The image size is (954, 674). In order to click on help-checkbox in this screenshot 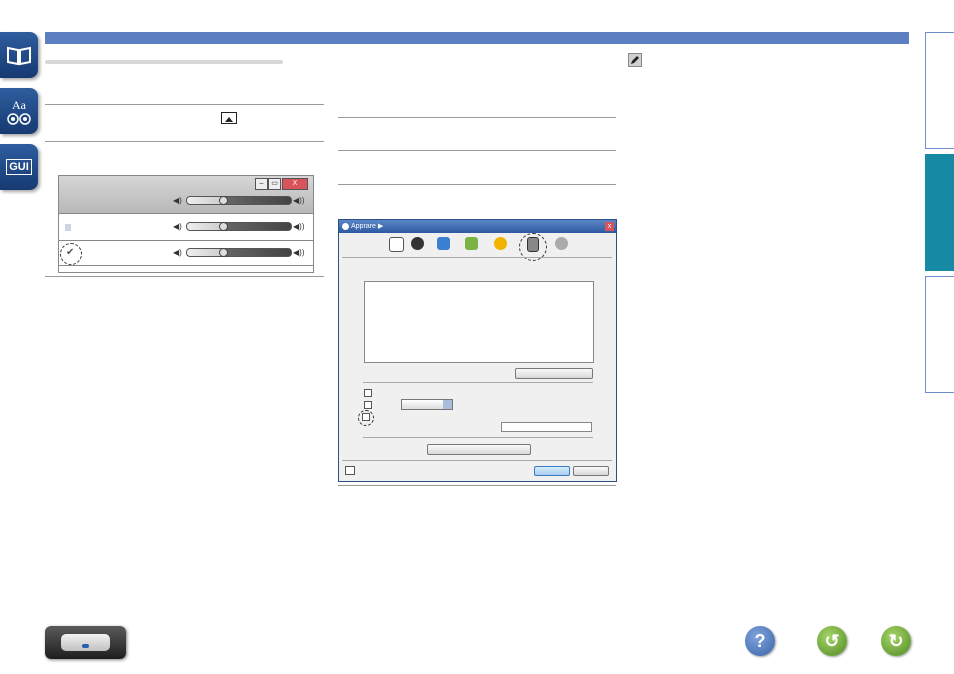, I will do `click(350, 470)`.